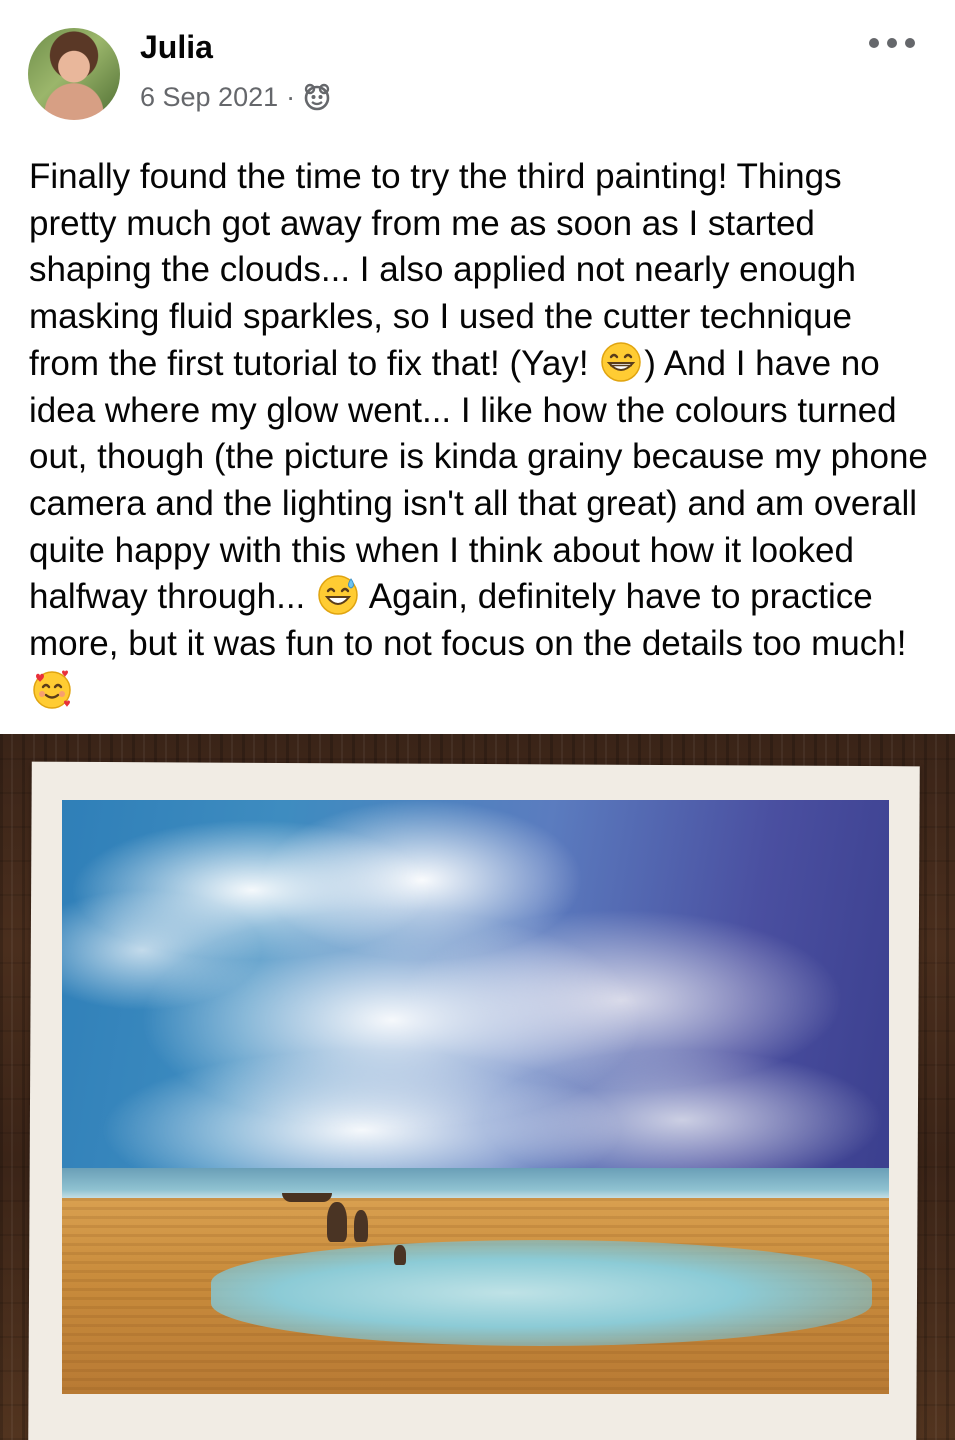  What do you see at coordinates (74, 74) in the screenshot?
I see `author-avatar` at bounding box center [74, 74].